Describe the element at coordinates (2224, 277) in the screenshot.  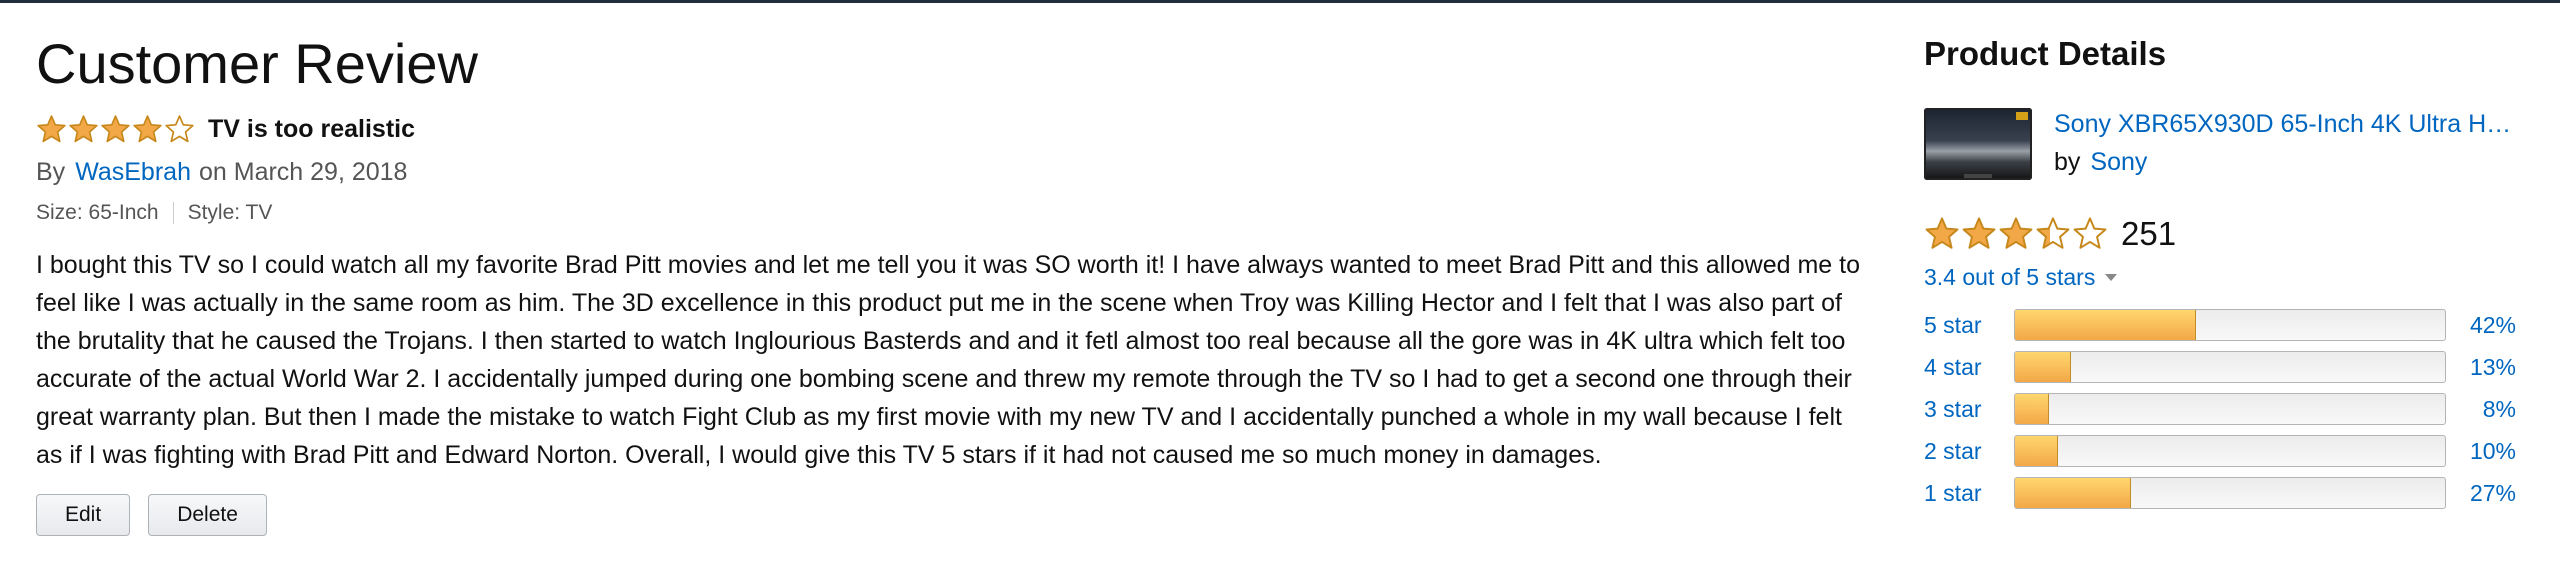
I see `average-rating-dropdown: 3.4 out of 5 stars` at that location.